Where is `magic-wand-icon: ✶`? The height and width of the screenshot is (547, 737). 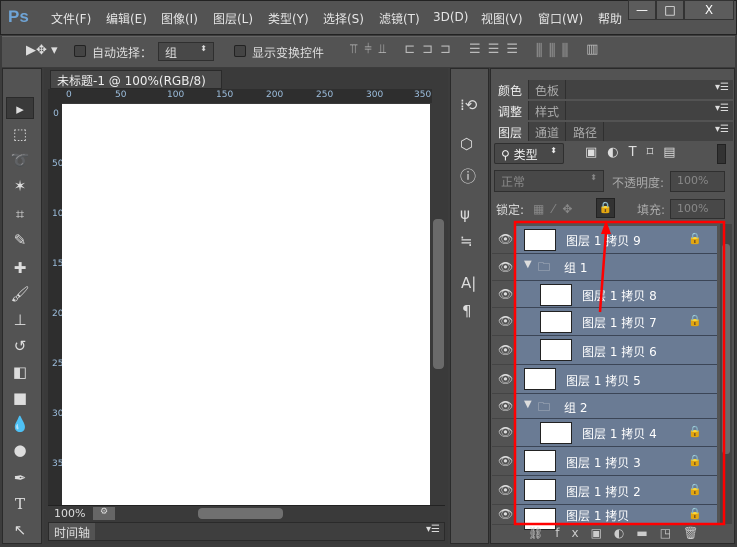
magic-wand-icon: ✶ is located at coordinates (20, 186).